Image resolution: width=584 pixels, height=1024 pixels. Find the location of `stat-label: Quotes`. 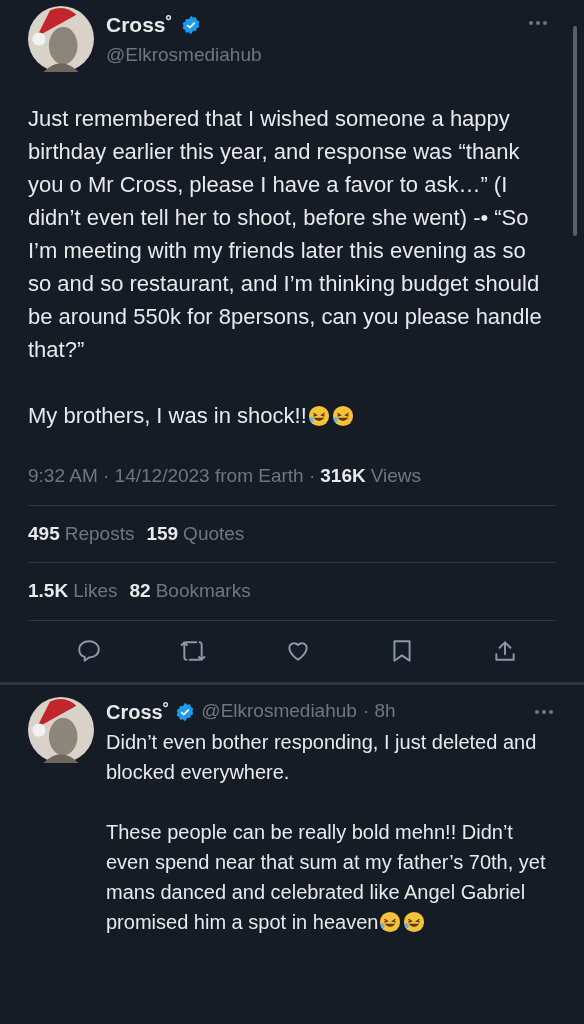

stat-label: Quotes is located at coordinates (214, 533).